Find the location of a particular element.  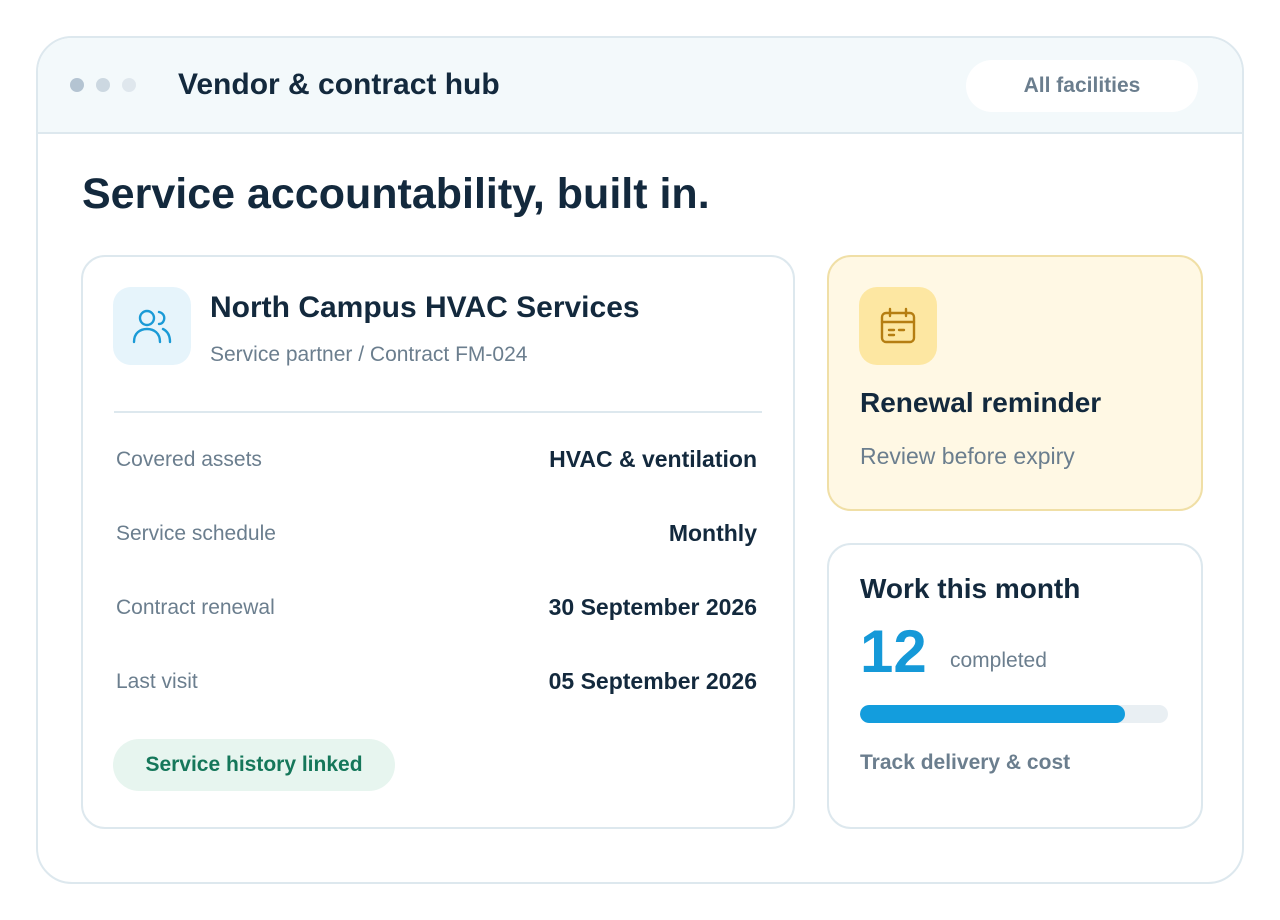

work-progress-bar is located at coordinates (1014, 714).